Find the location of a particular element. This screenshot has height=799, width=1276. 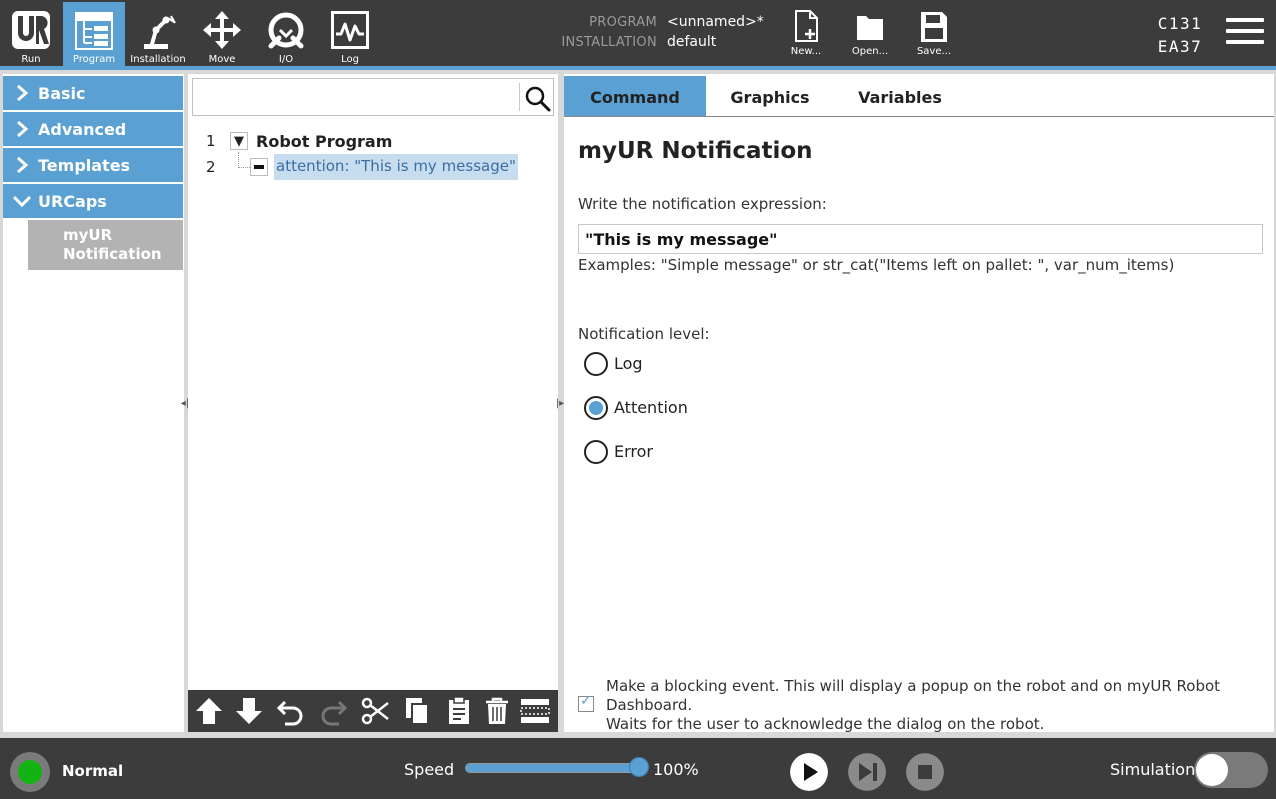

step-icon is located at coordinates (867, 772).